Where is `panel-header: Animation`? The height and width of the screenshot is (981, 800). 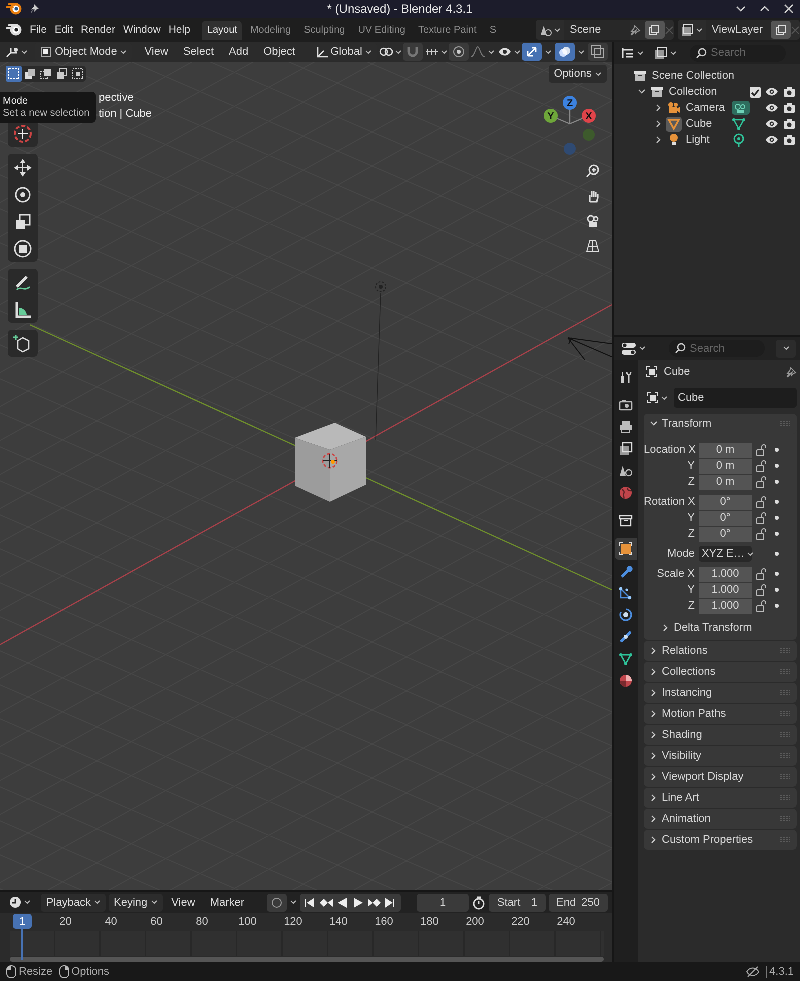 panel-header: Animation is located at coordinates (720, 819).